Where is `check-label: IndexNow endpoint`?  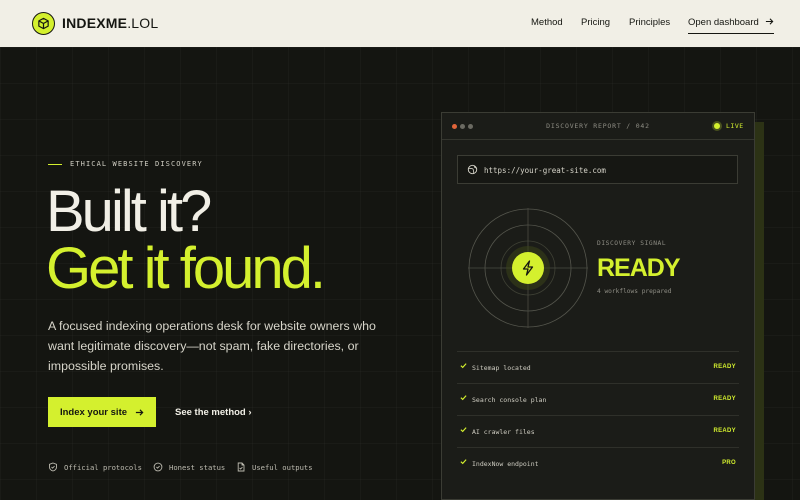
check-label: IndexNow endpoint is located at coordinates (505, 464).